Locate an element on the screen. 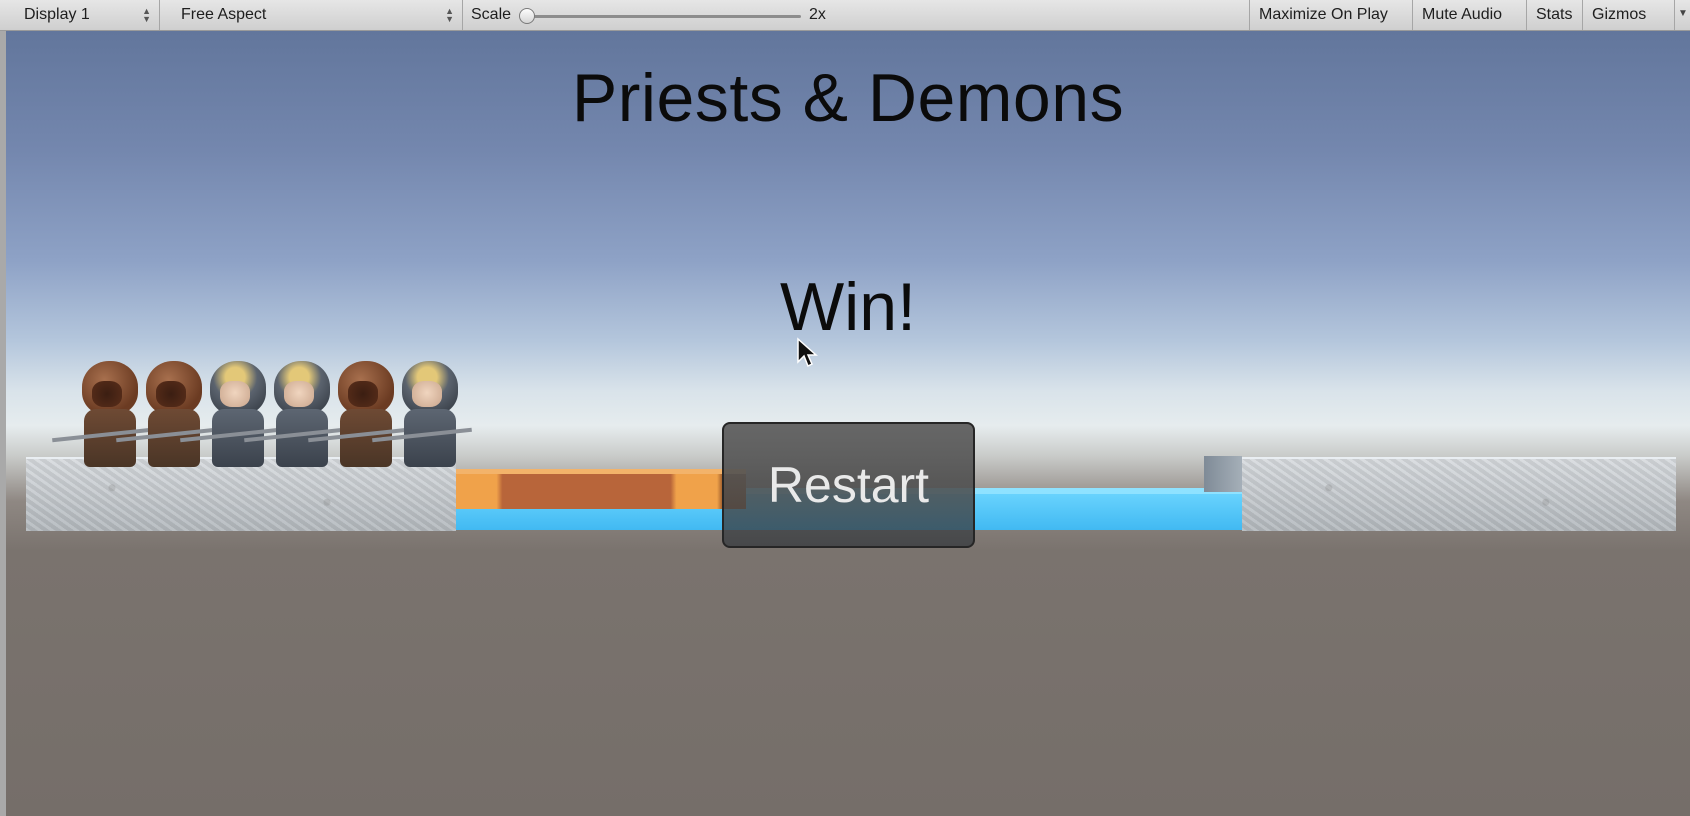 This screenshot has height=816, width=1690. aspect-dropdown-label: Free Aspect is located at coordinates (224, 14).